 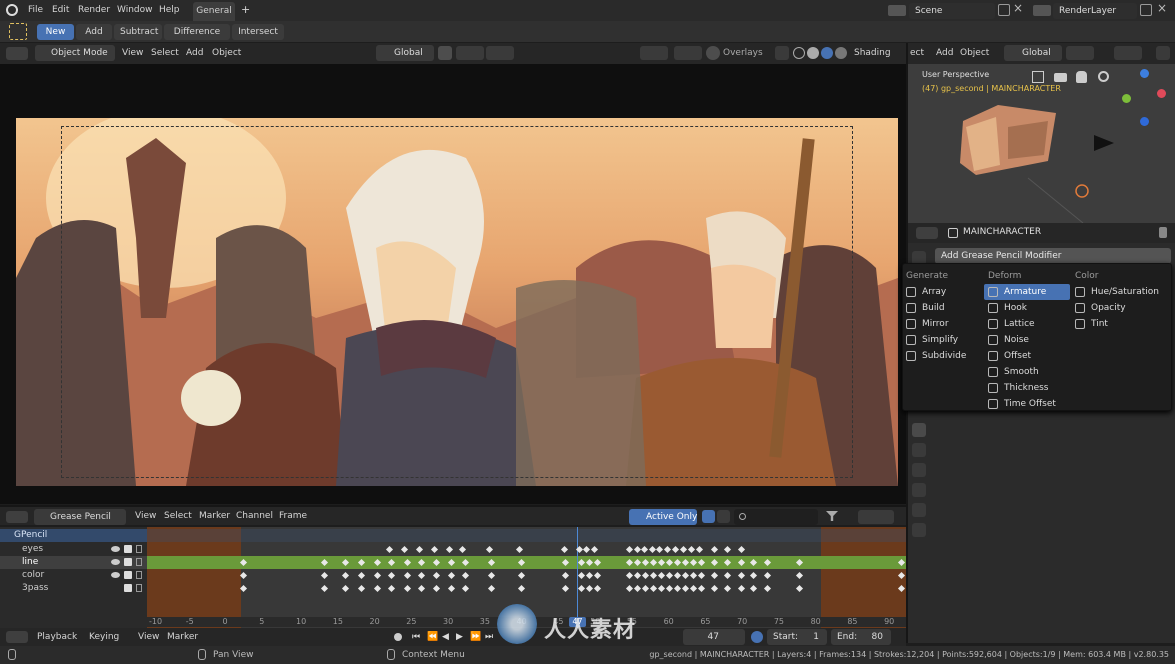 What do you see at coordinates (197, 32) in the screenshot?
I see `mode-difference-button: Difference` at bounding box center [197, 32].